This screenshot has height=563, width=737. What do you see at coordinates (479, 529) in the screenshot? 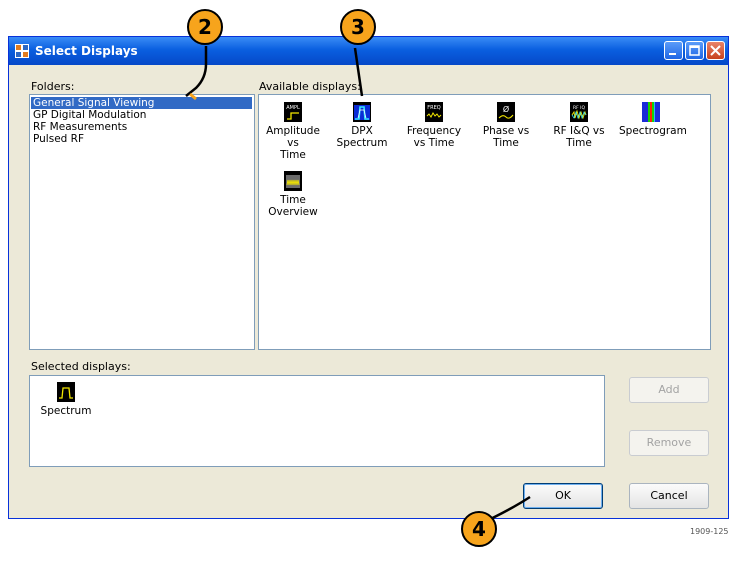
I see `callout-4: 4` at bounding box center [479, 529].